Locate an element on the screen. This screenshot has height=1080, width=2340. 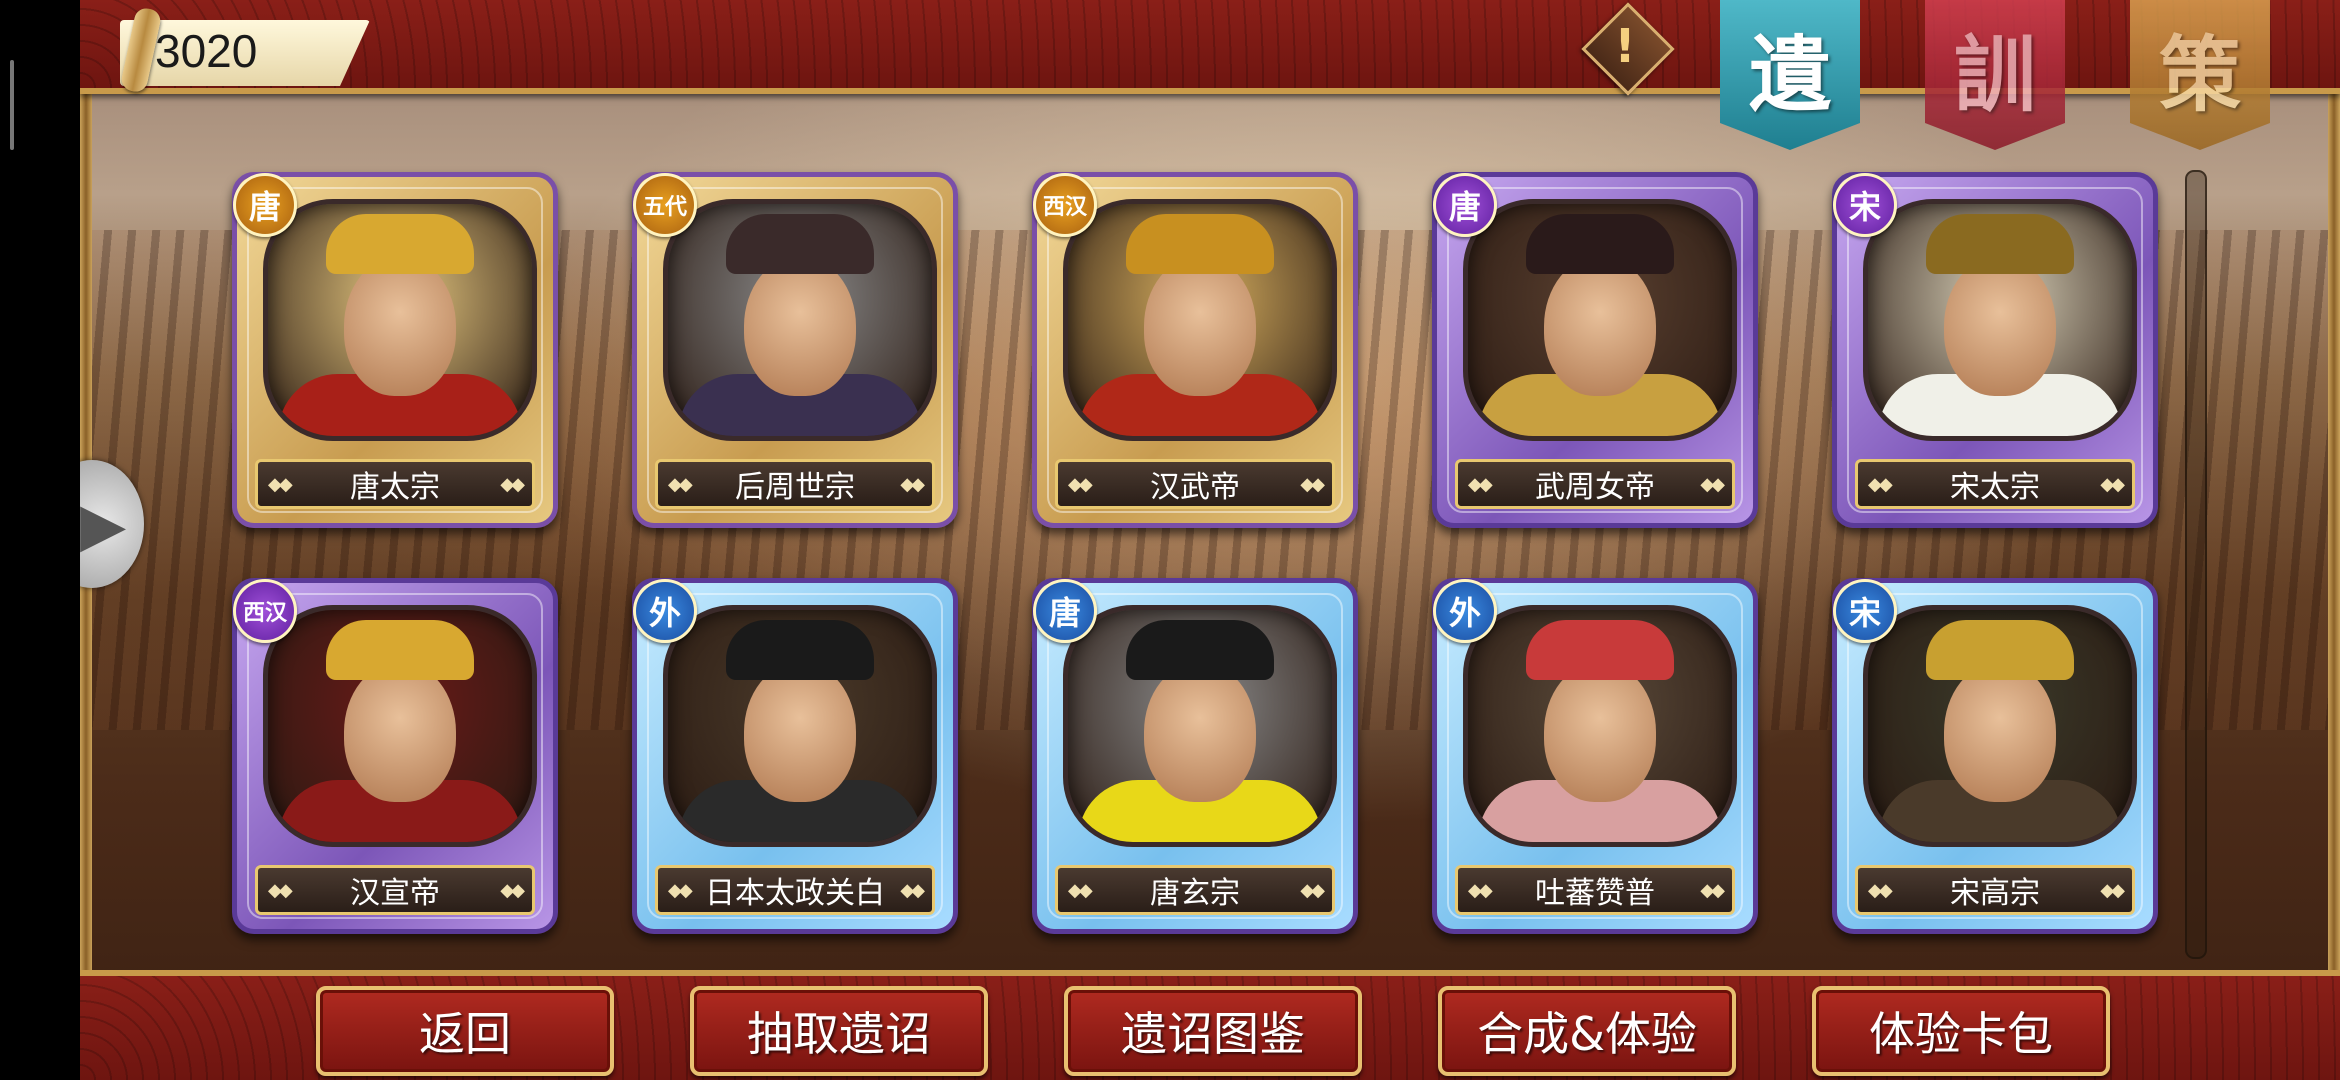
dynasty-badge: 五代 is located at coordinates (665, 205).